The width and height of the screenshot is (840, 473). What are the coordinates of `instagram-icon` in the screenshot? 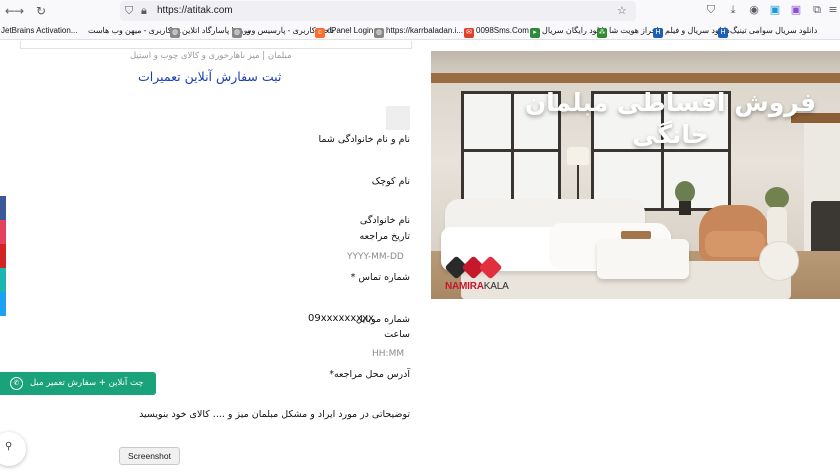 It's located at (3, 232).